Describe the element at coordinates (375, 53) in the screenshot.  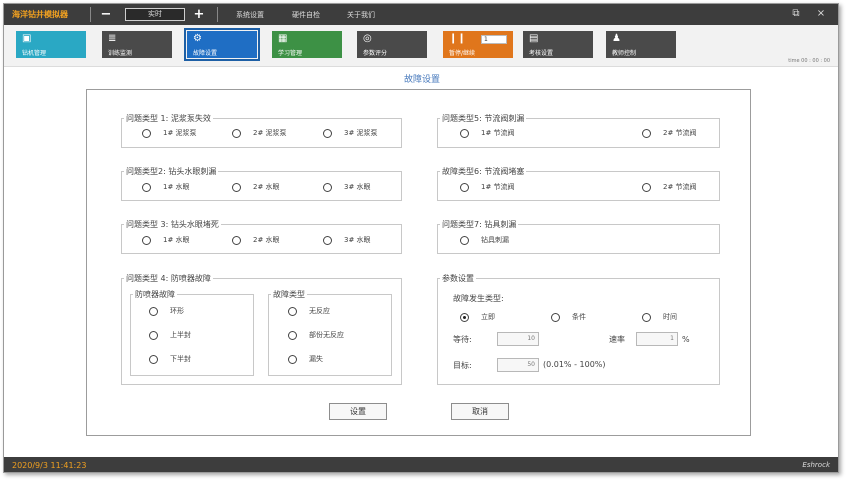
I see `tool-label: 参数评分` at that location.